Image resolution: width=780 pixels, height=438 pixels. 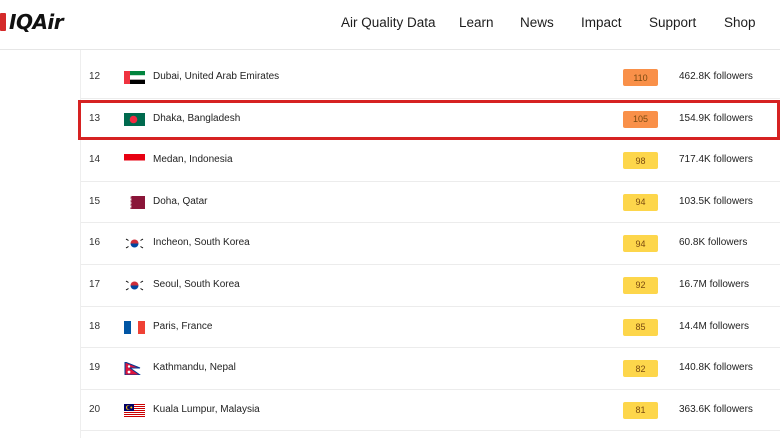 I want to click on france-flag-icon, so click(x=134, y=327).